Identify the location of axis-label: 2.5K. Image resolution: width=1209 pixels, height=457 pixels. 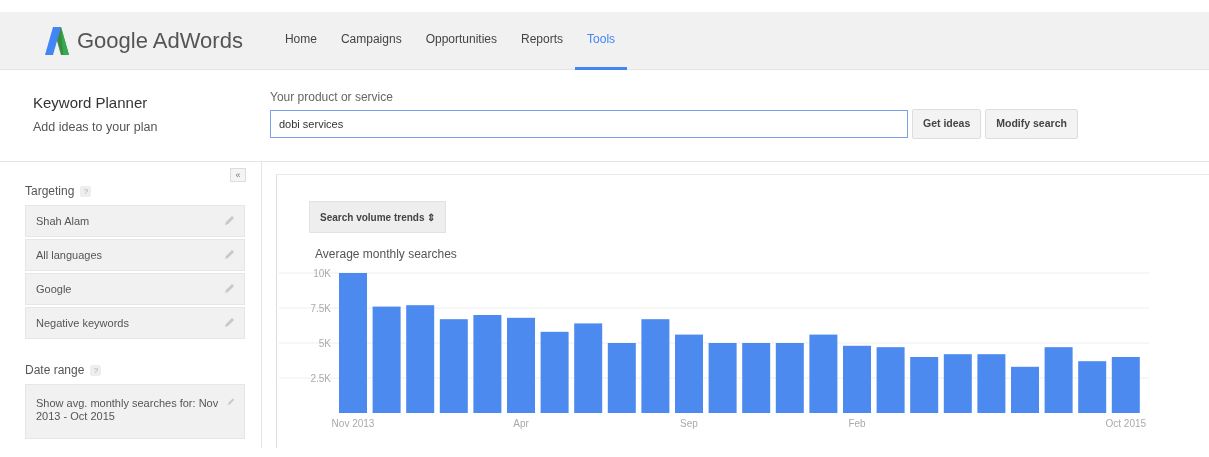
(320, 378).